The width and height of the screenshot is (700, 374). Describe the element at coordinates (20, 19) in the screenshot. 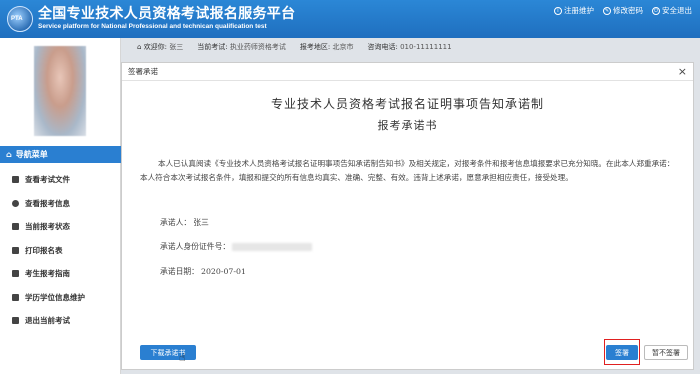

I see `pta-logo: PTA` at that location.